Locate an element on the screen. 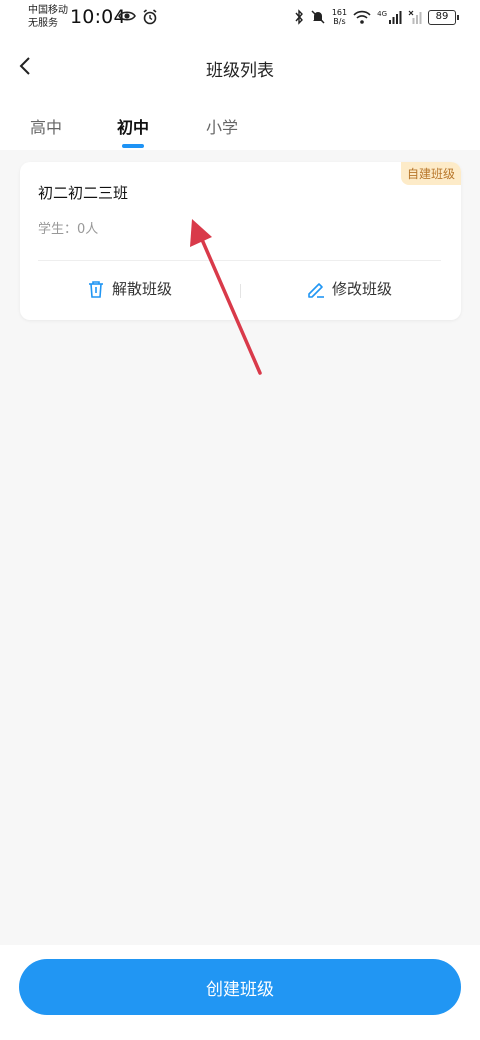 The width and height of the screenshot is (480, 1040). mute-bell-icon is located at coordinates (318, 17).